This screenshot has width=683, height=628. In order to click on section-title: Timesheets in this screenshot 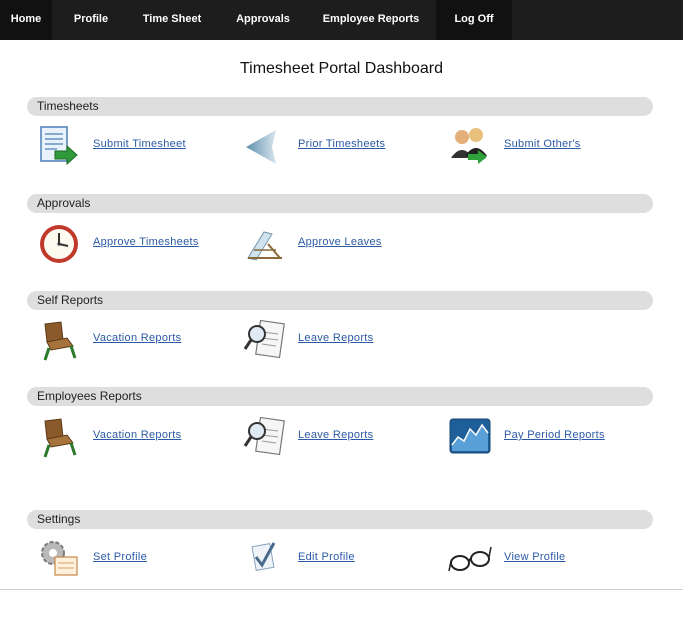, I will do `click(68, 106)`.